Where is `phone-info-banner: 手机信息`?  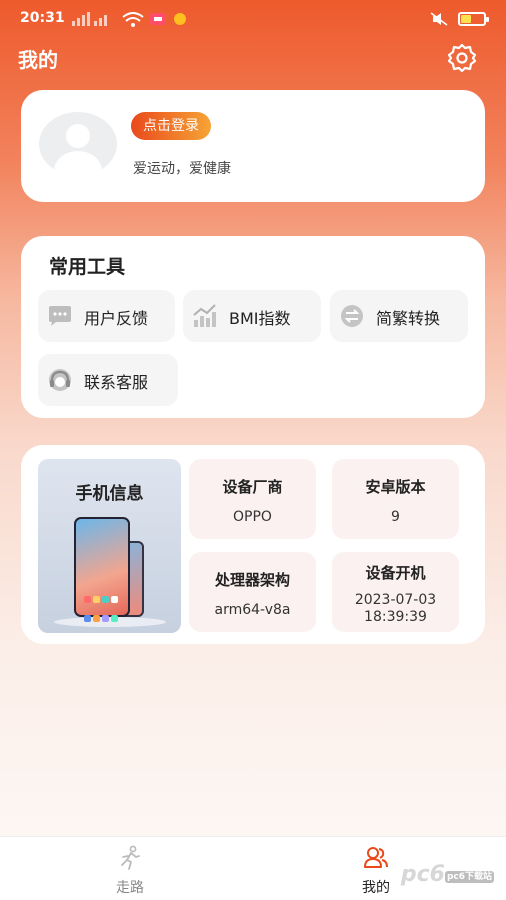 phone-info-banner: 手机信息 is located at coordinates (109, 546).